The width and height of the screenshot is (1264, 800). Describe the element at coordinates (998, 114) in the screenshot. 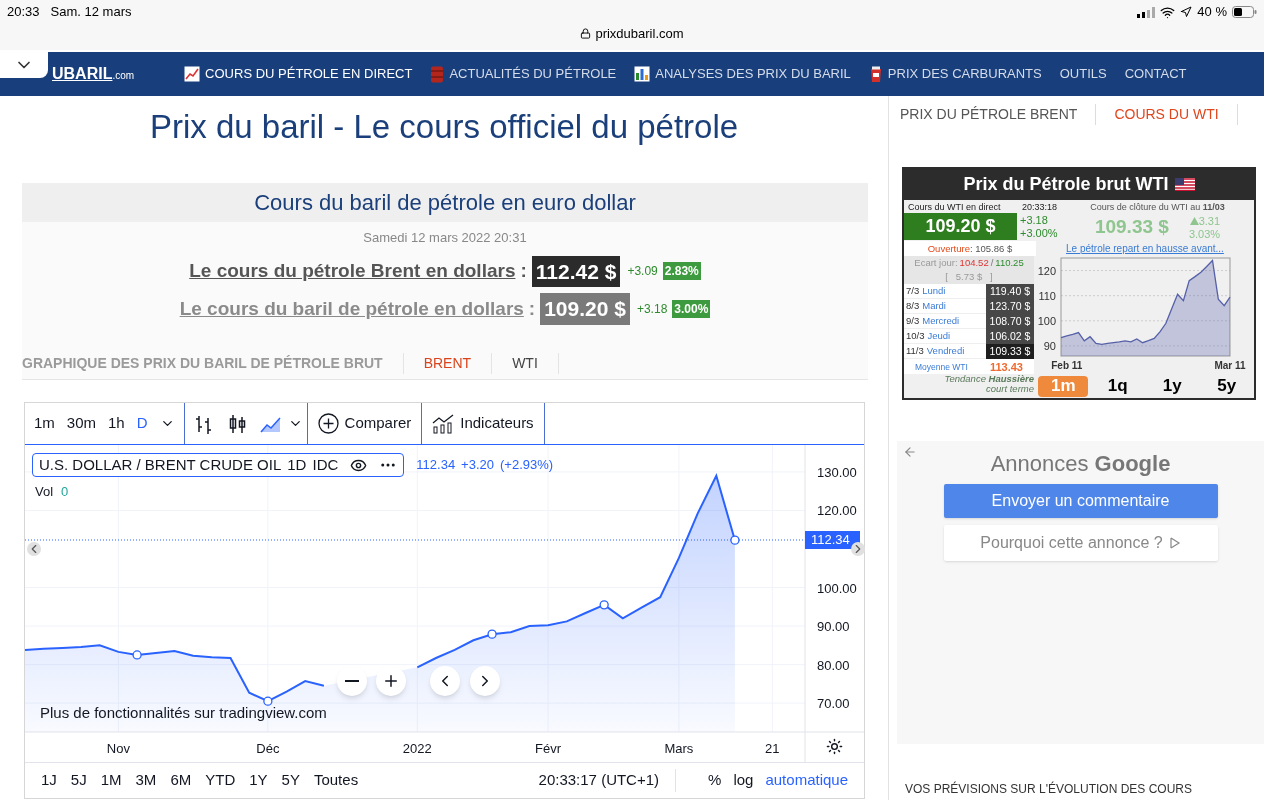

I see `sidebar-tab: PRIX DU PÉTROLE BRENT` at that location.